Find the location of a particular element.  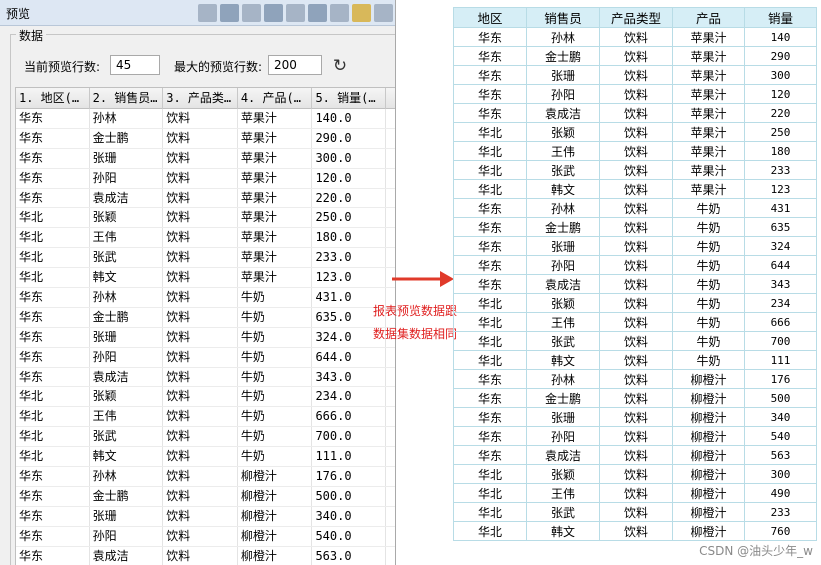

table-cell: 140.0 is located at coordinates (349, 118).